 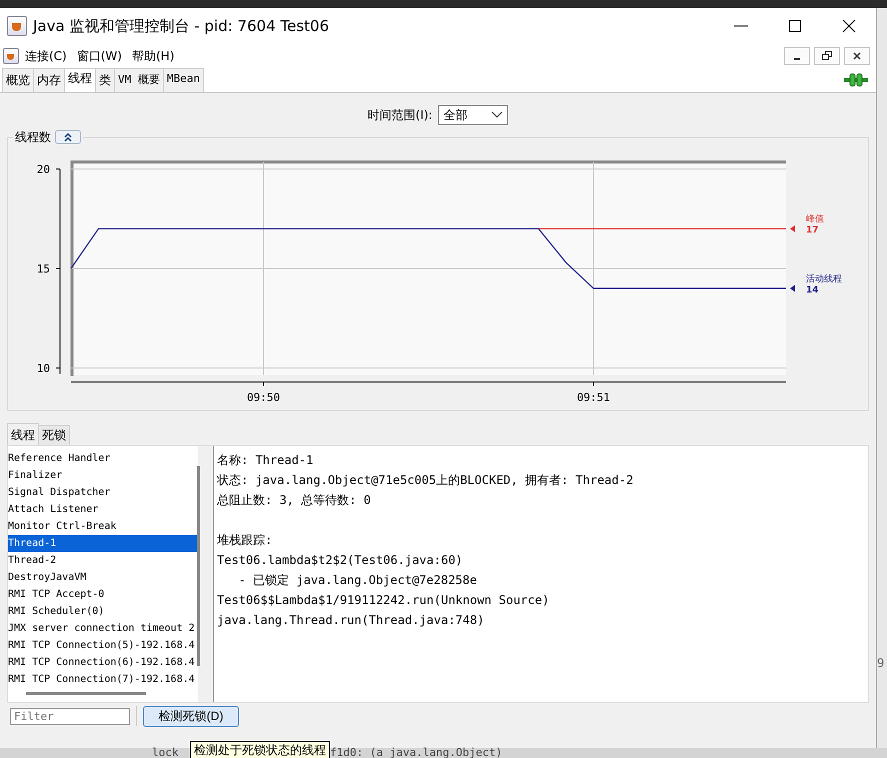 I want to click on detail-text: java.lang.Thread.run(Thread.java:748), so click(x=351, y=620).